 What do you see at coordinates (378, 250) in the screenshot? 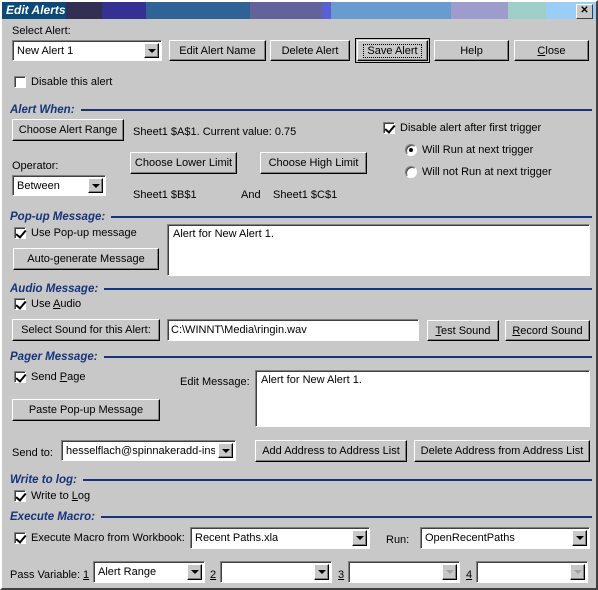
I see `popup-message-textarea: Alert for New Alert 1.` at bounding box center [378, 250].